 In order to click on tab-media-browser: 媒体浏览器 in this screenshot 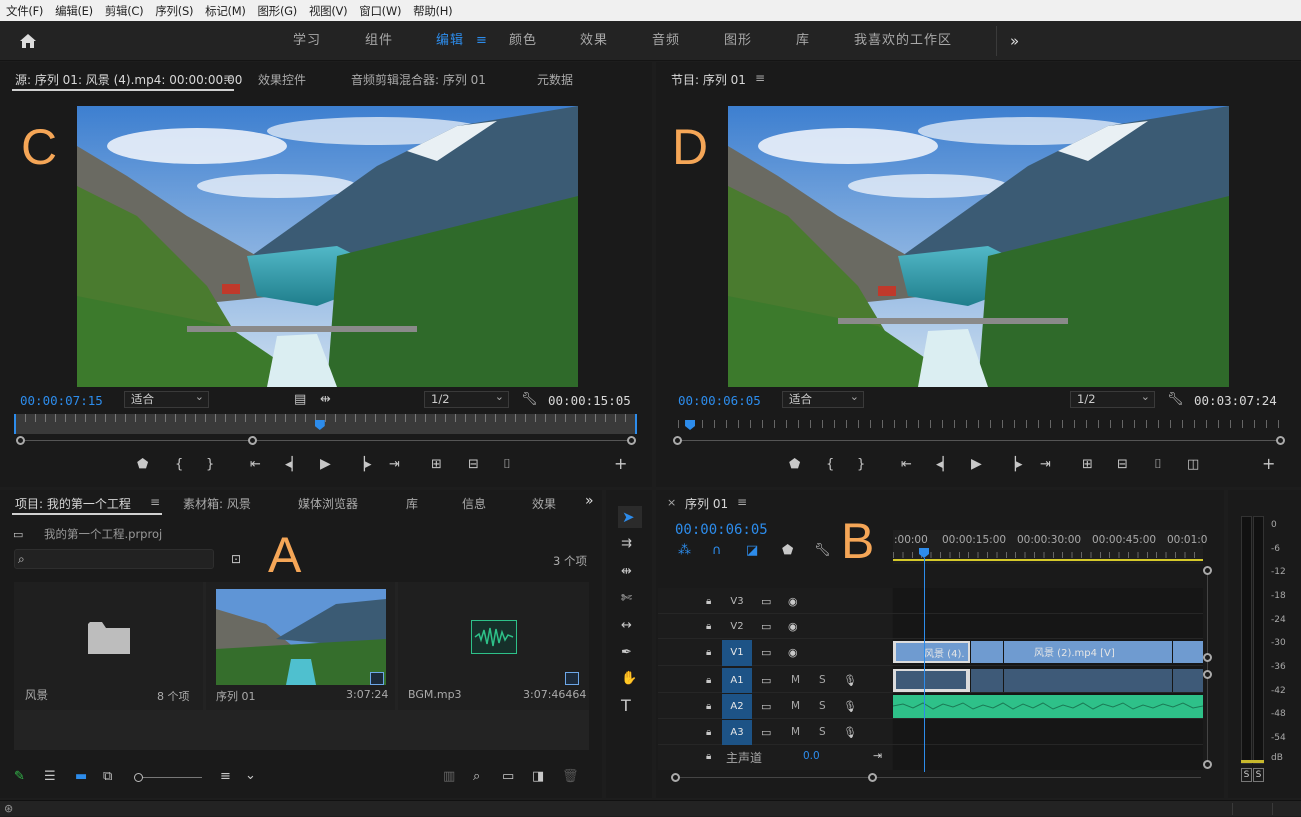, I will do `click(328, 503)`.